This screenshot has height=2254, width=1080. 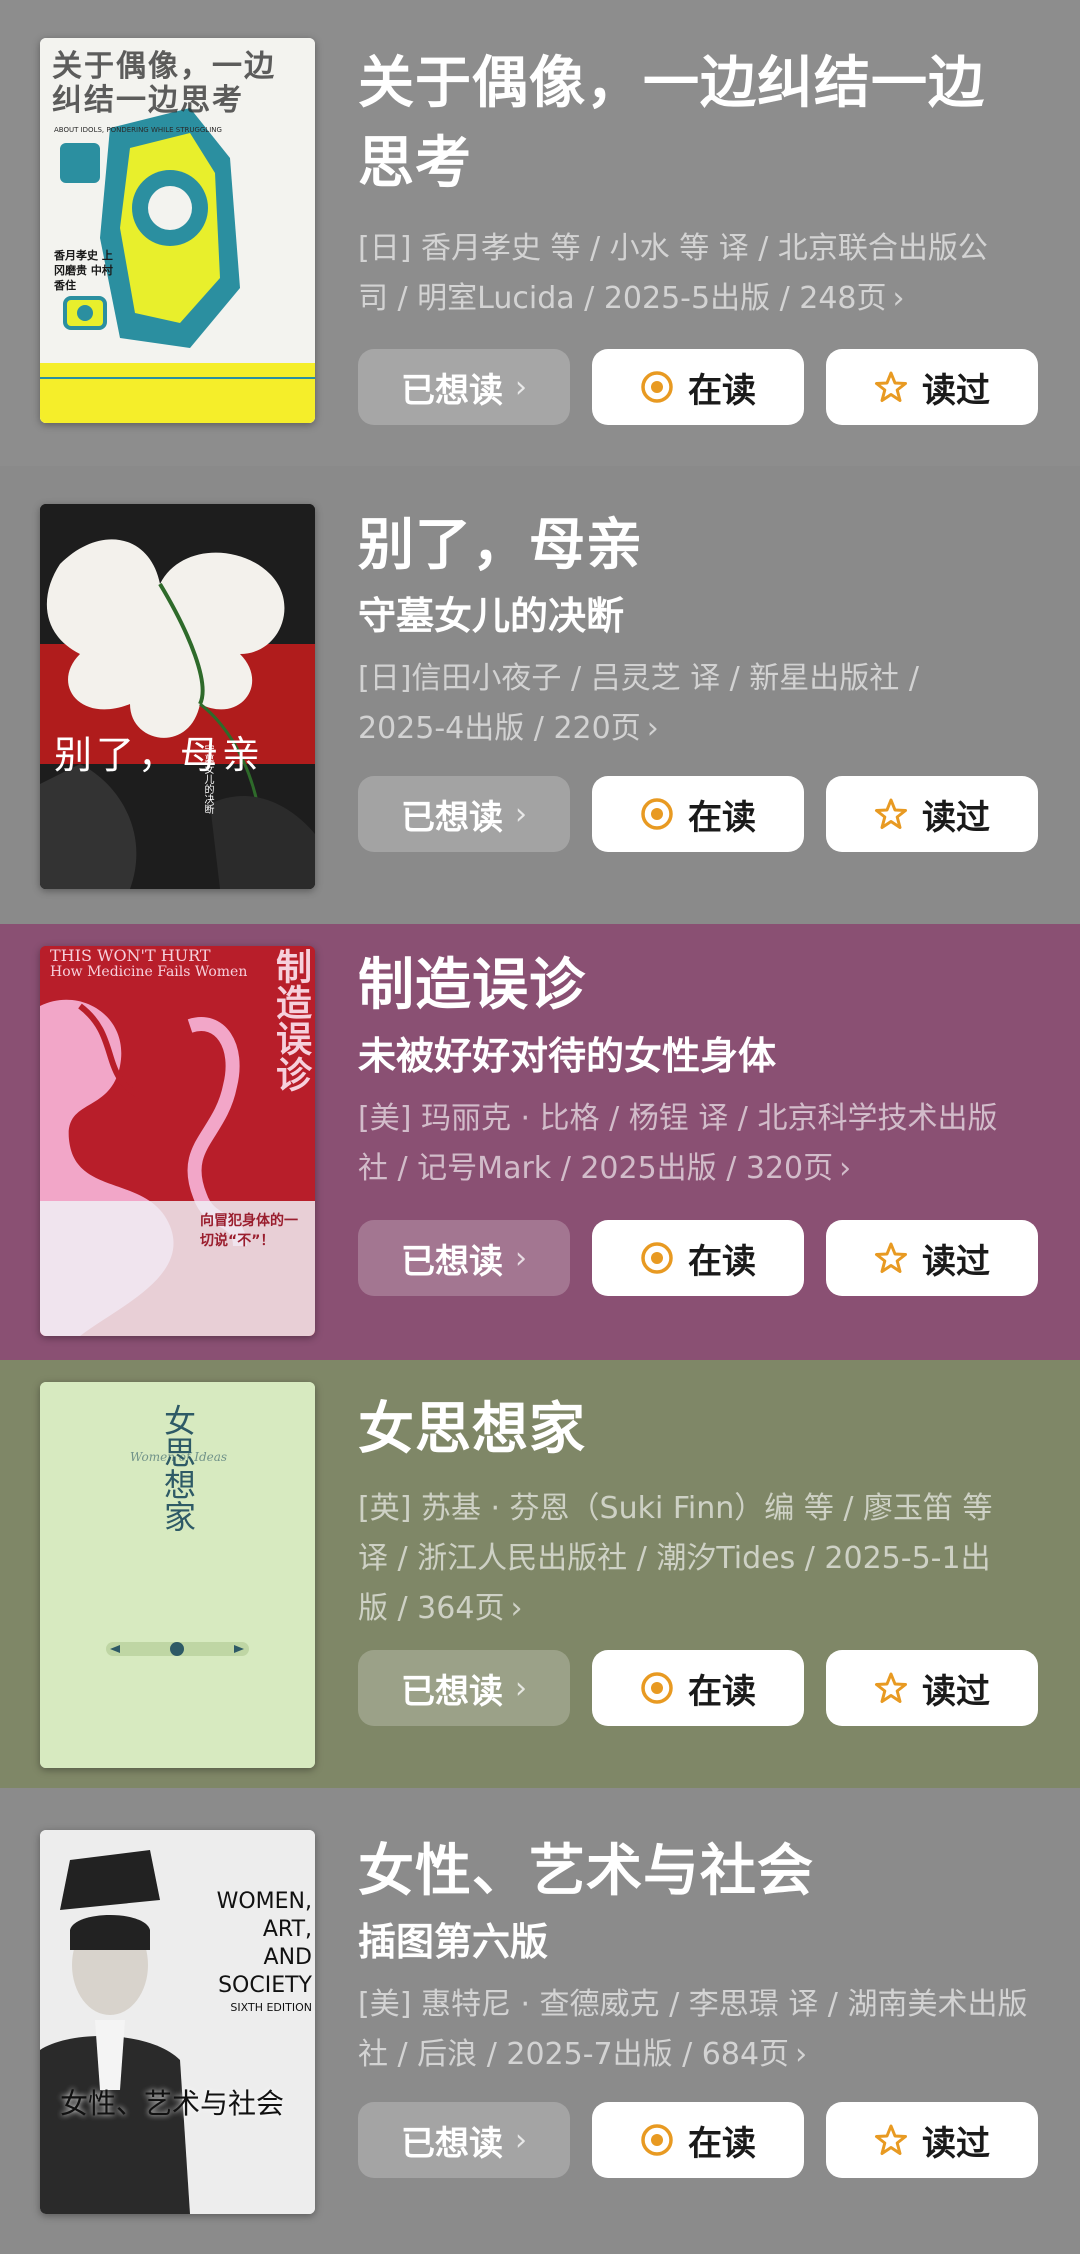 What do you see at coordinates (699, 986) in the screenshot?
I see `book-title-3: 制造误诊` at bounding box center [699, 986].